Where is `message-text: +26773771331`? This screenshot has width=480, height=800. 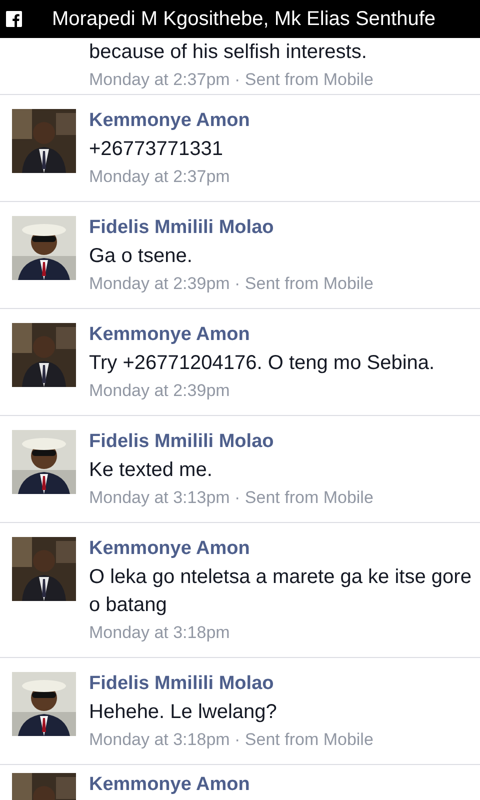 message-text: +26773771331 is located at coordinates (156, 149).